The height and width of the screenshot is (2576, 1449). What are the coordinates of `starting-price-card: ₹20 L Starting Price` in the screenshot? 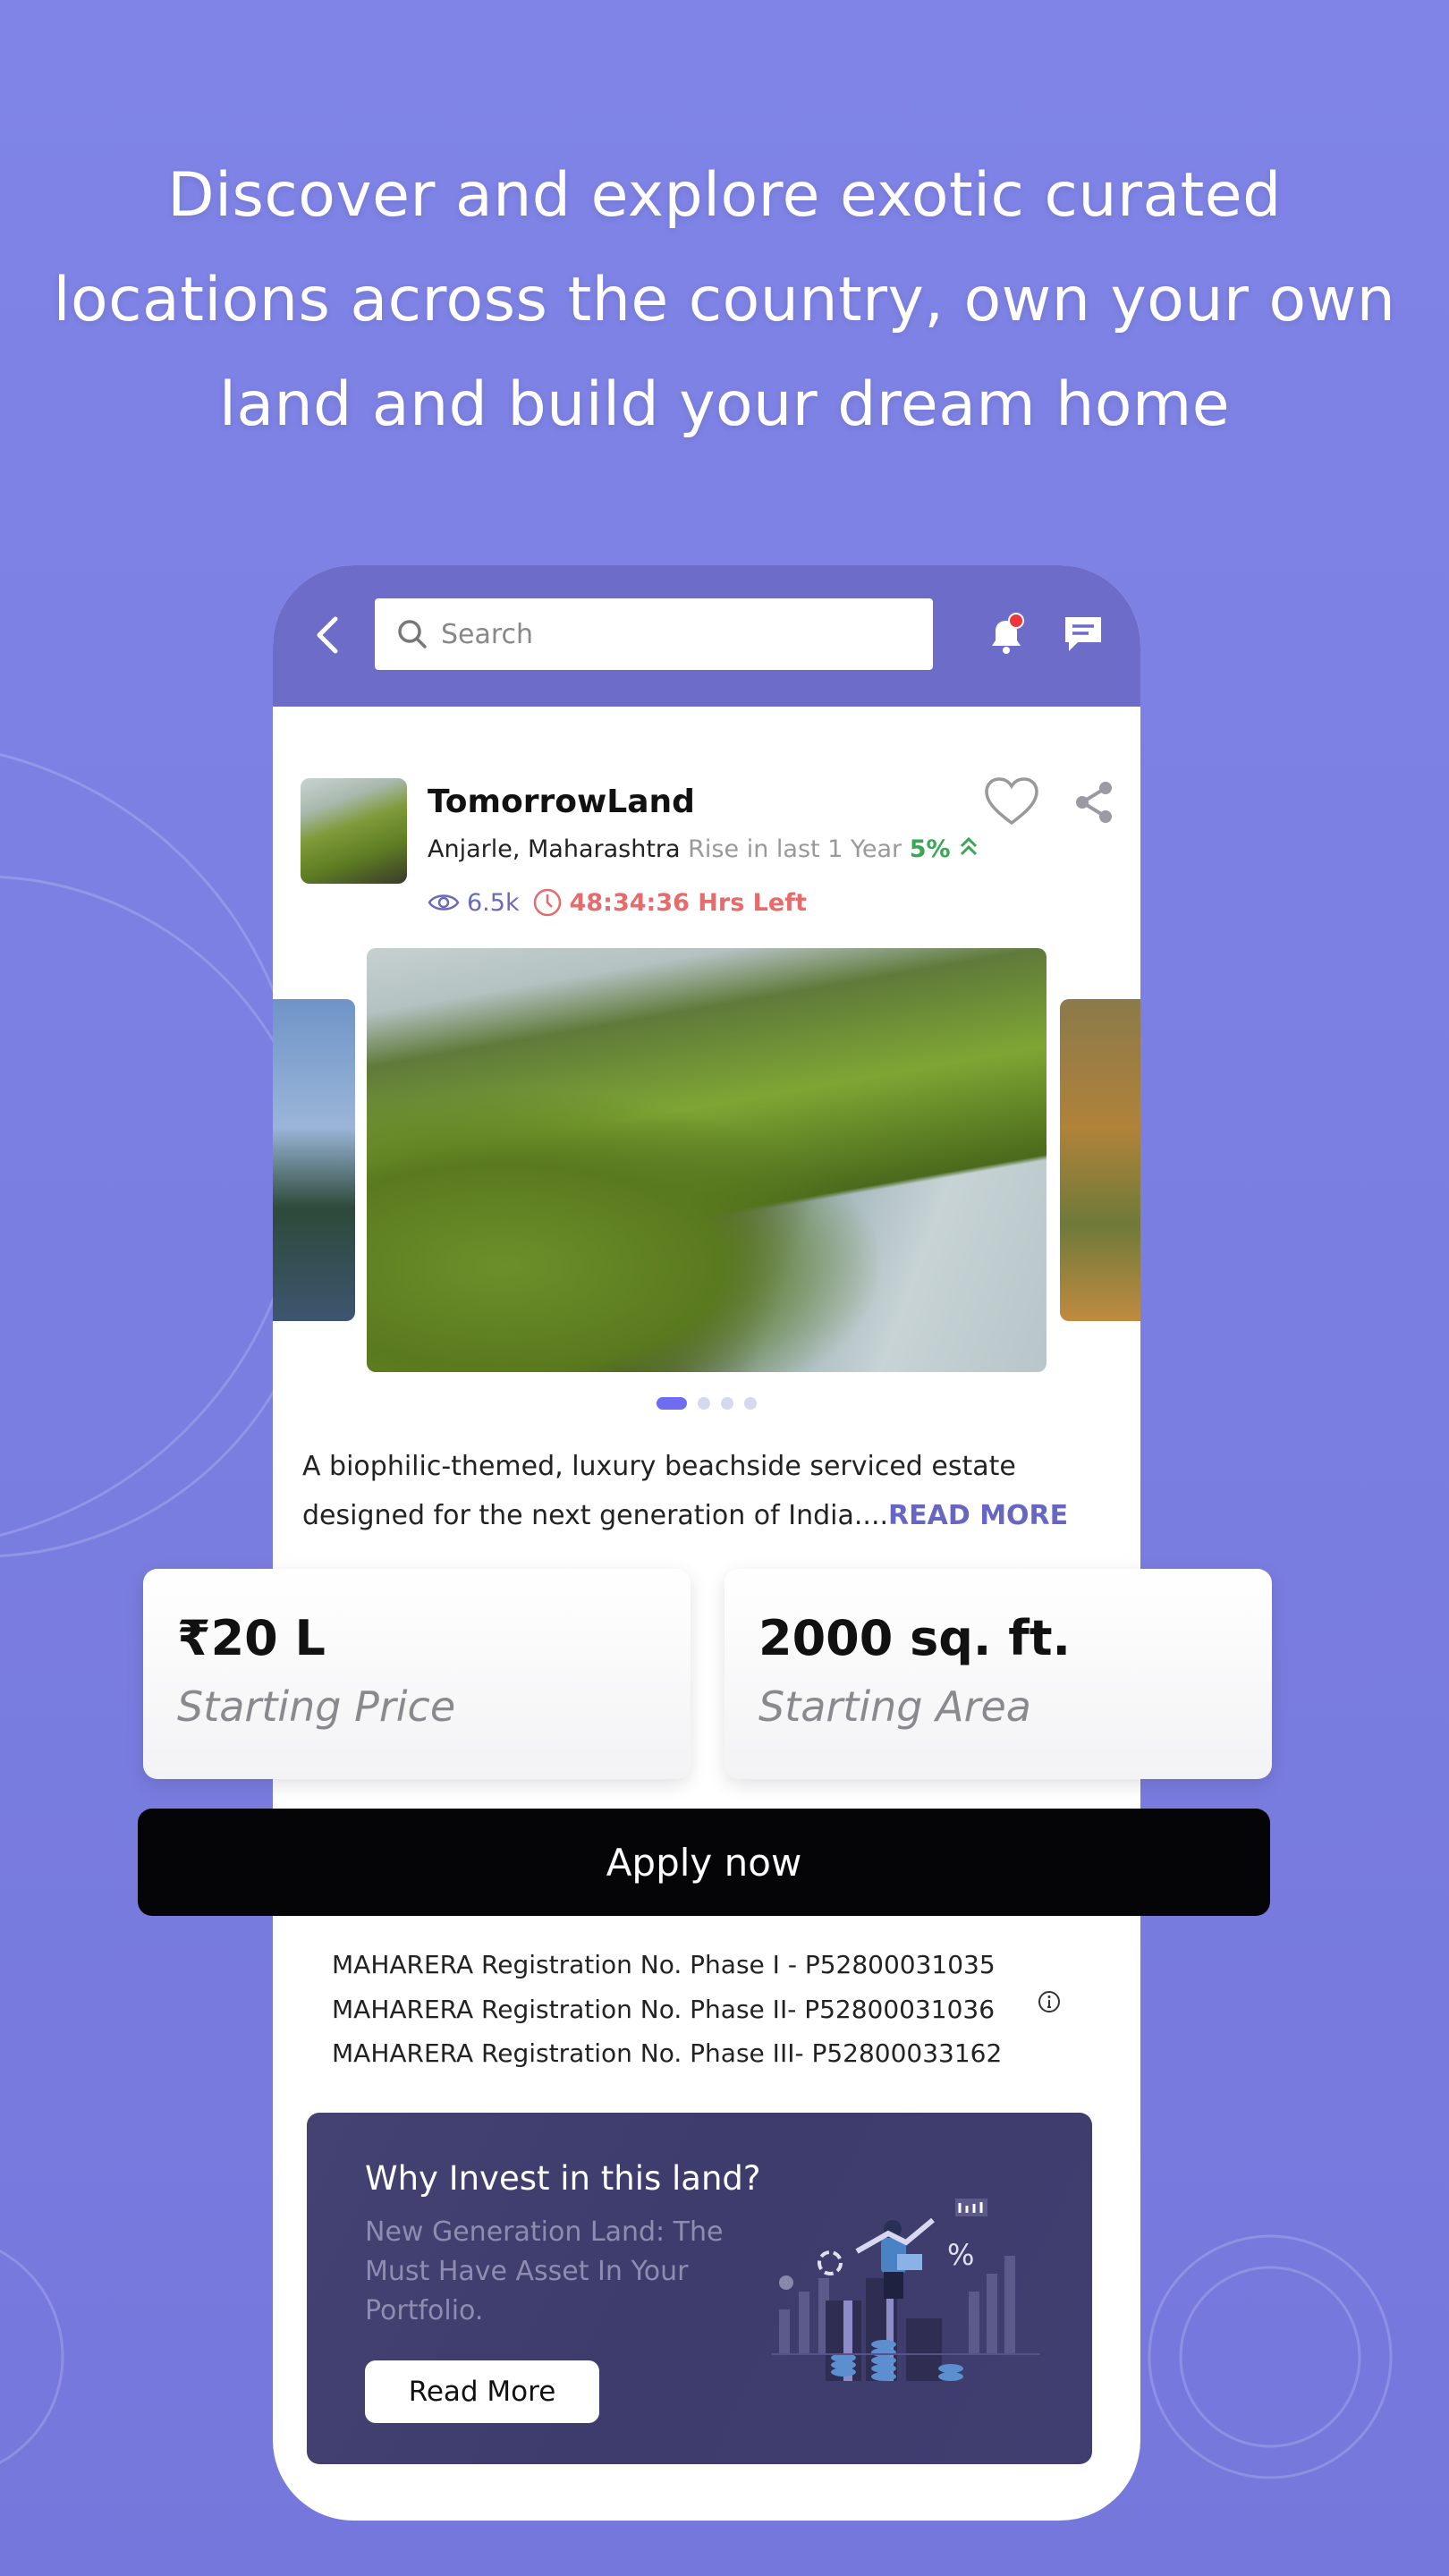 It's located at (417, 1674).